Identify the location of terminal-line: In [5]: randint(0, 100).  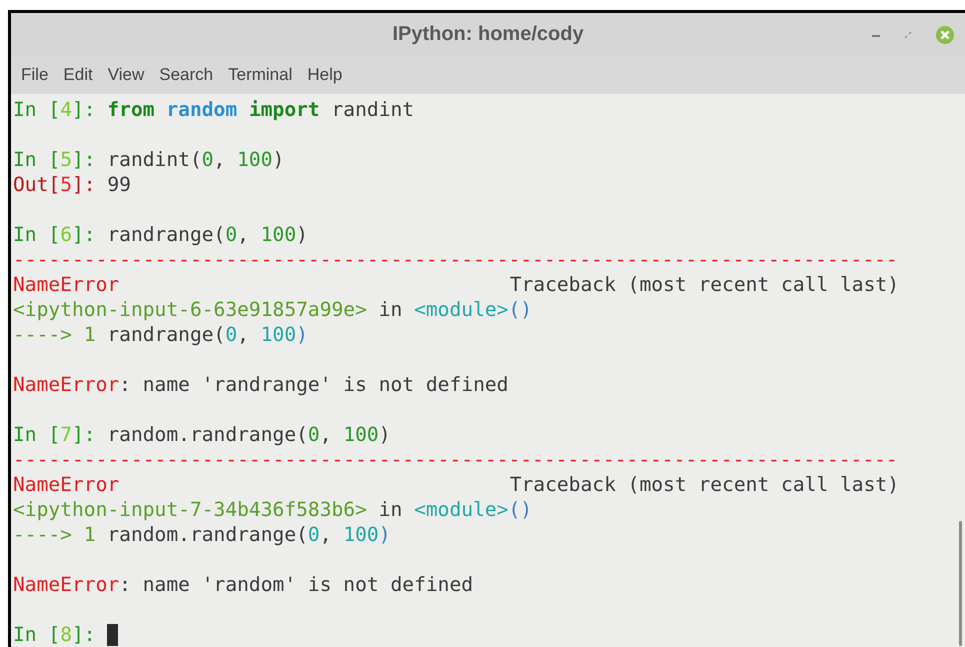
(148, 159).